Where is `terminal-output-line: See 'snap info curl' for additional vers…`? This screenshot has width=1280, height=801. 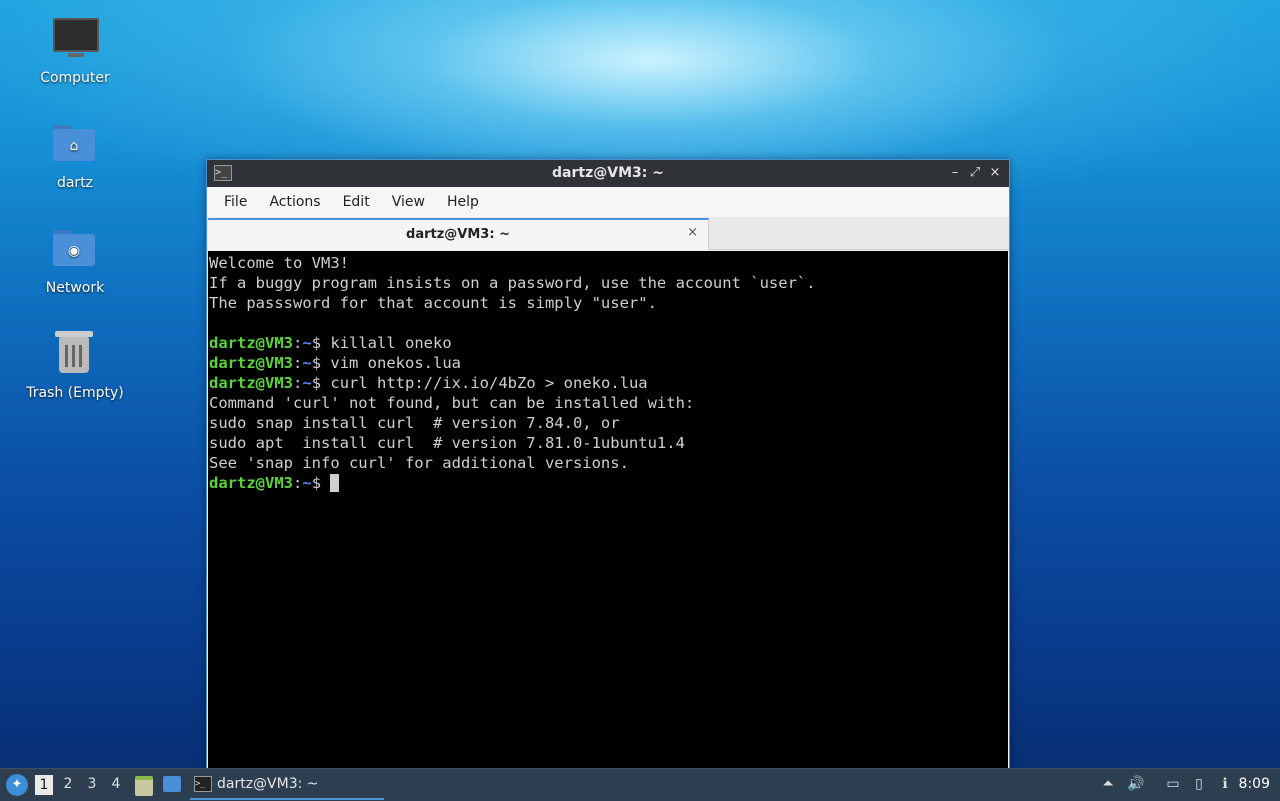
terminal-output-line: See 'snap info curl' for additional vers… is located at coordinates (419, 463).